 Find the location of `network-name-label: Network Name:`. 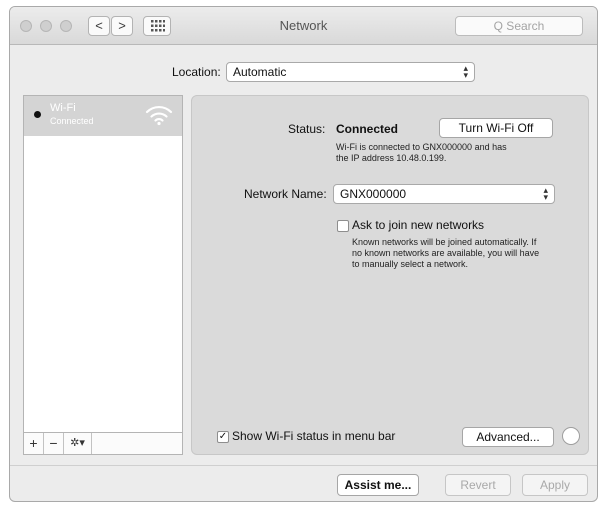

network-name-label: Network Name: is located at coordinates (285, 194).